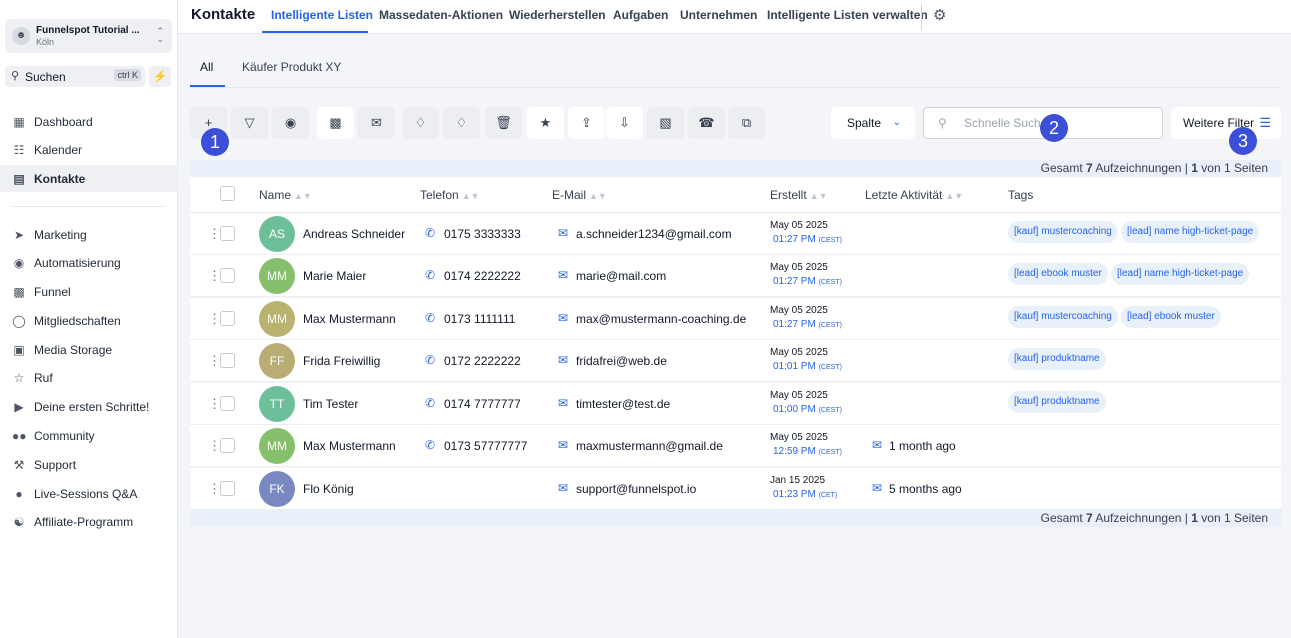 This screenshot has height=638, width=1291. Describe the element at coordinates (482, 276) in the screenshot. I see `contact-phone: 0174 2222222` at that location.